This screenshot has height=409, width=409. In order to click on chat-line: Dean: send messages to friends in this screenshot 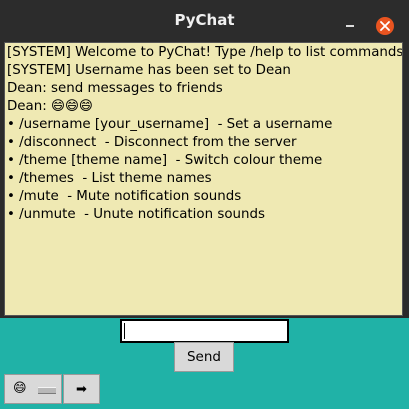, I will do `click(115, 88)`.